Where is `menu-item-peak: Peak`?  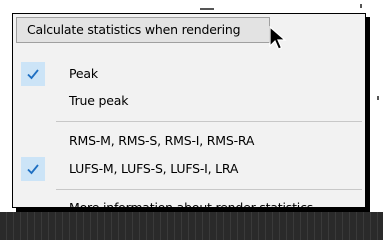
menu-item-peak: Peak is located at coordinates (189, 74).